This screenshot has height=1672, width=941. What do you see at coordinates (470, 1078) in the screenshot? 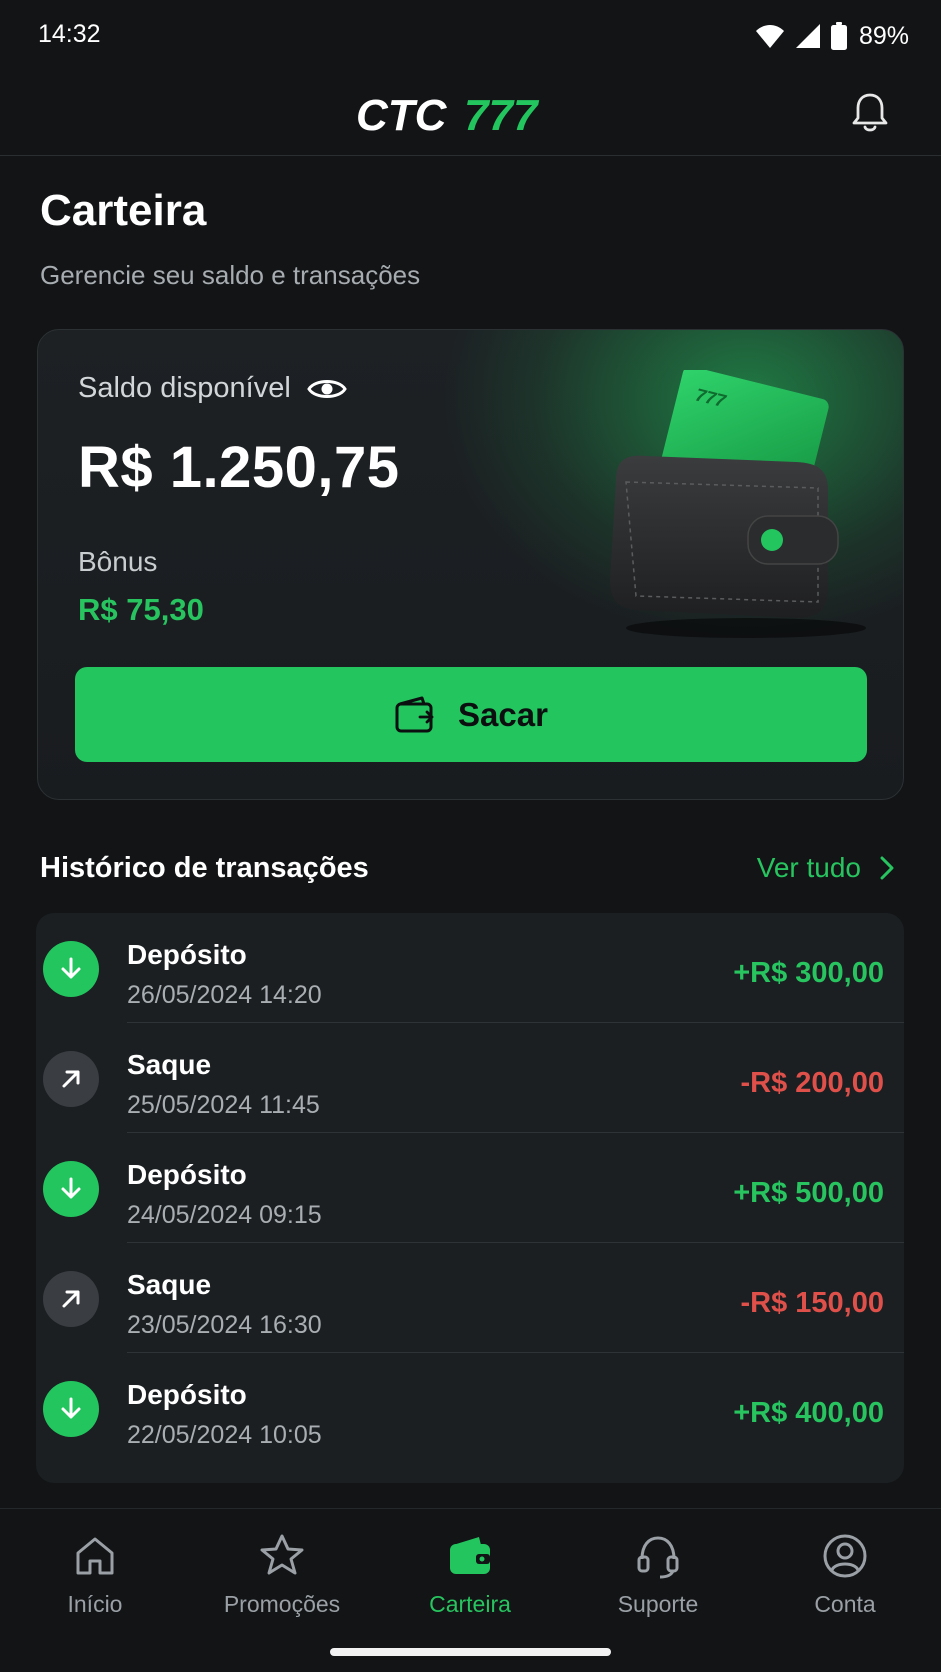
I see `transaction-row: Saque 25/05/2024 11:45 -R$ 200,00` at bounding box center [470, 1078].